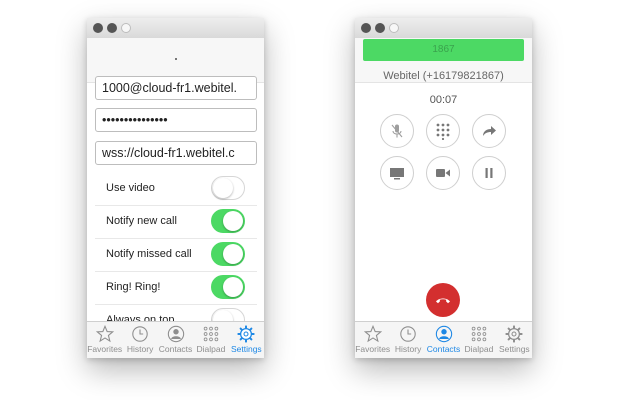 The width and height of the screenshot is (640, 400). I want to click on notify-new-call-toggle, so click(228, 221).